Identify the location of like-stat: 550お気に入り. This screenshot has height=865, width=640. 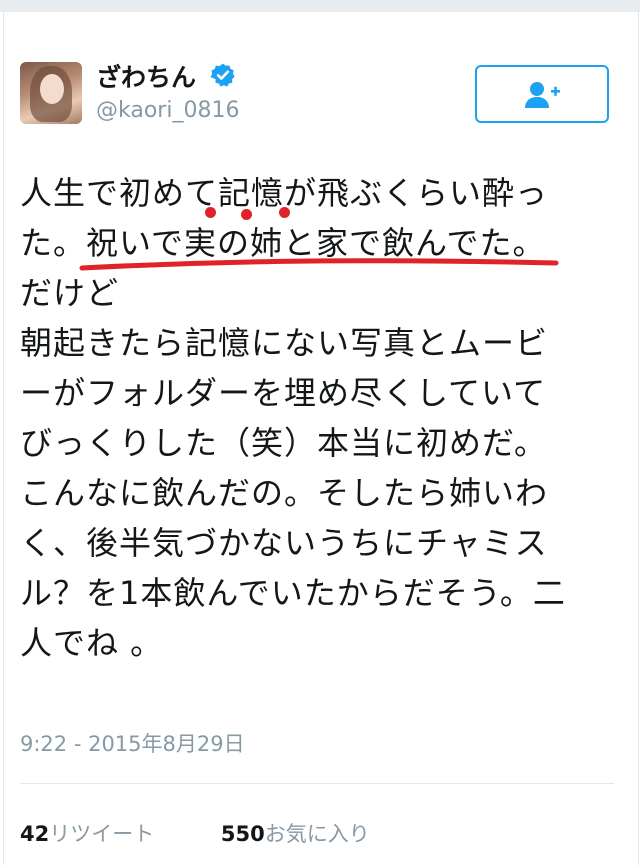
(295, 833).